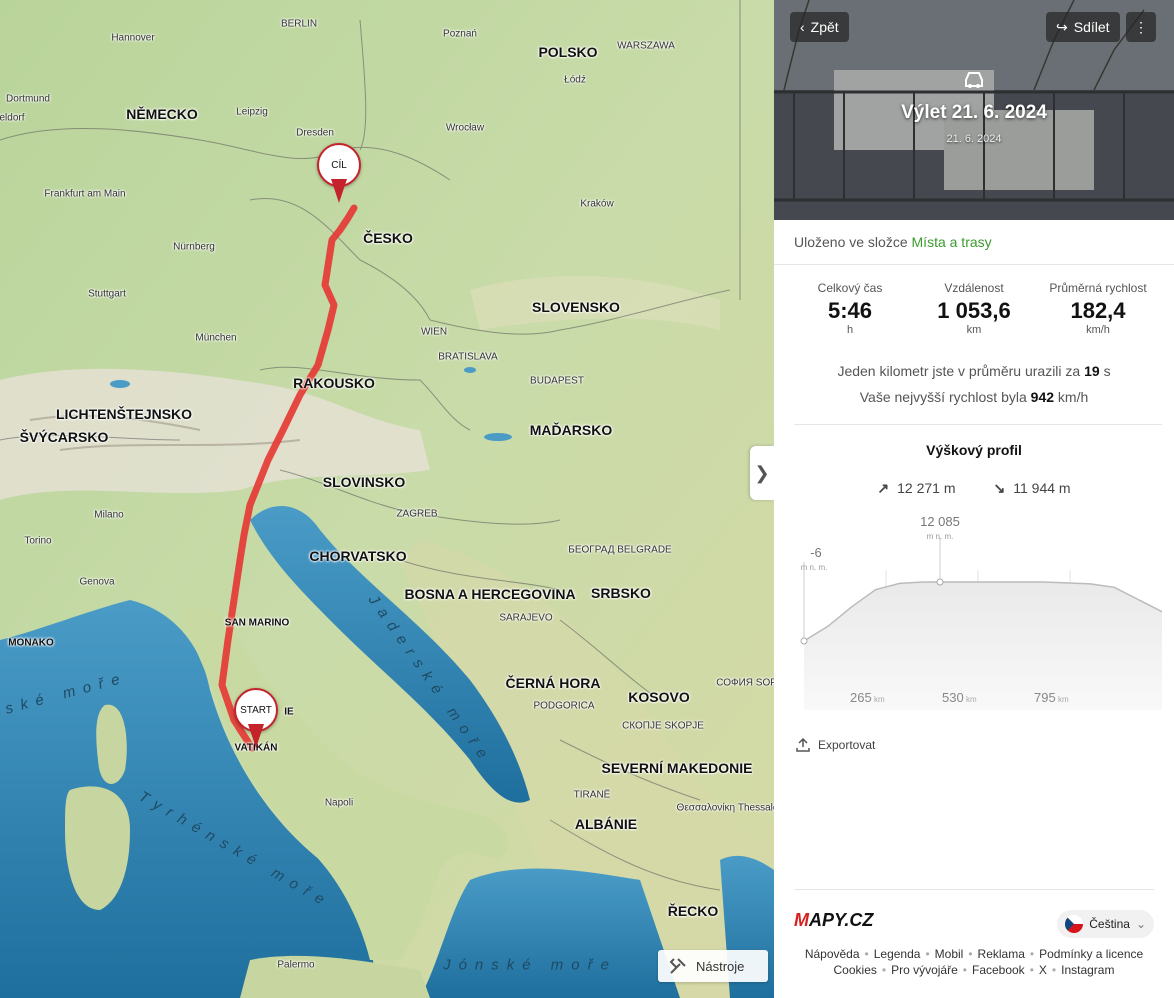 Image resolution: width=1174 pixels, height=998 pixels. I want to click on min-value: -6, so click(816, 552).